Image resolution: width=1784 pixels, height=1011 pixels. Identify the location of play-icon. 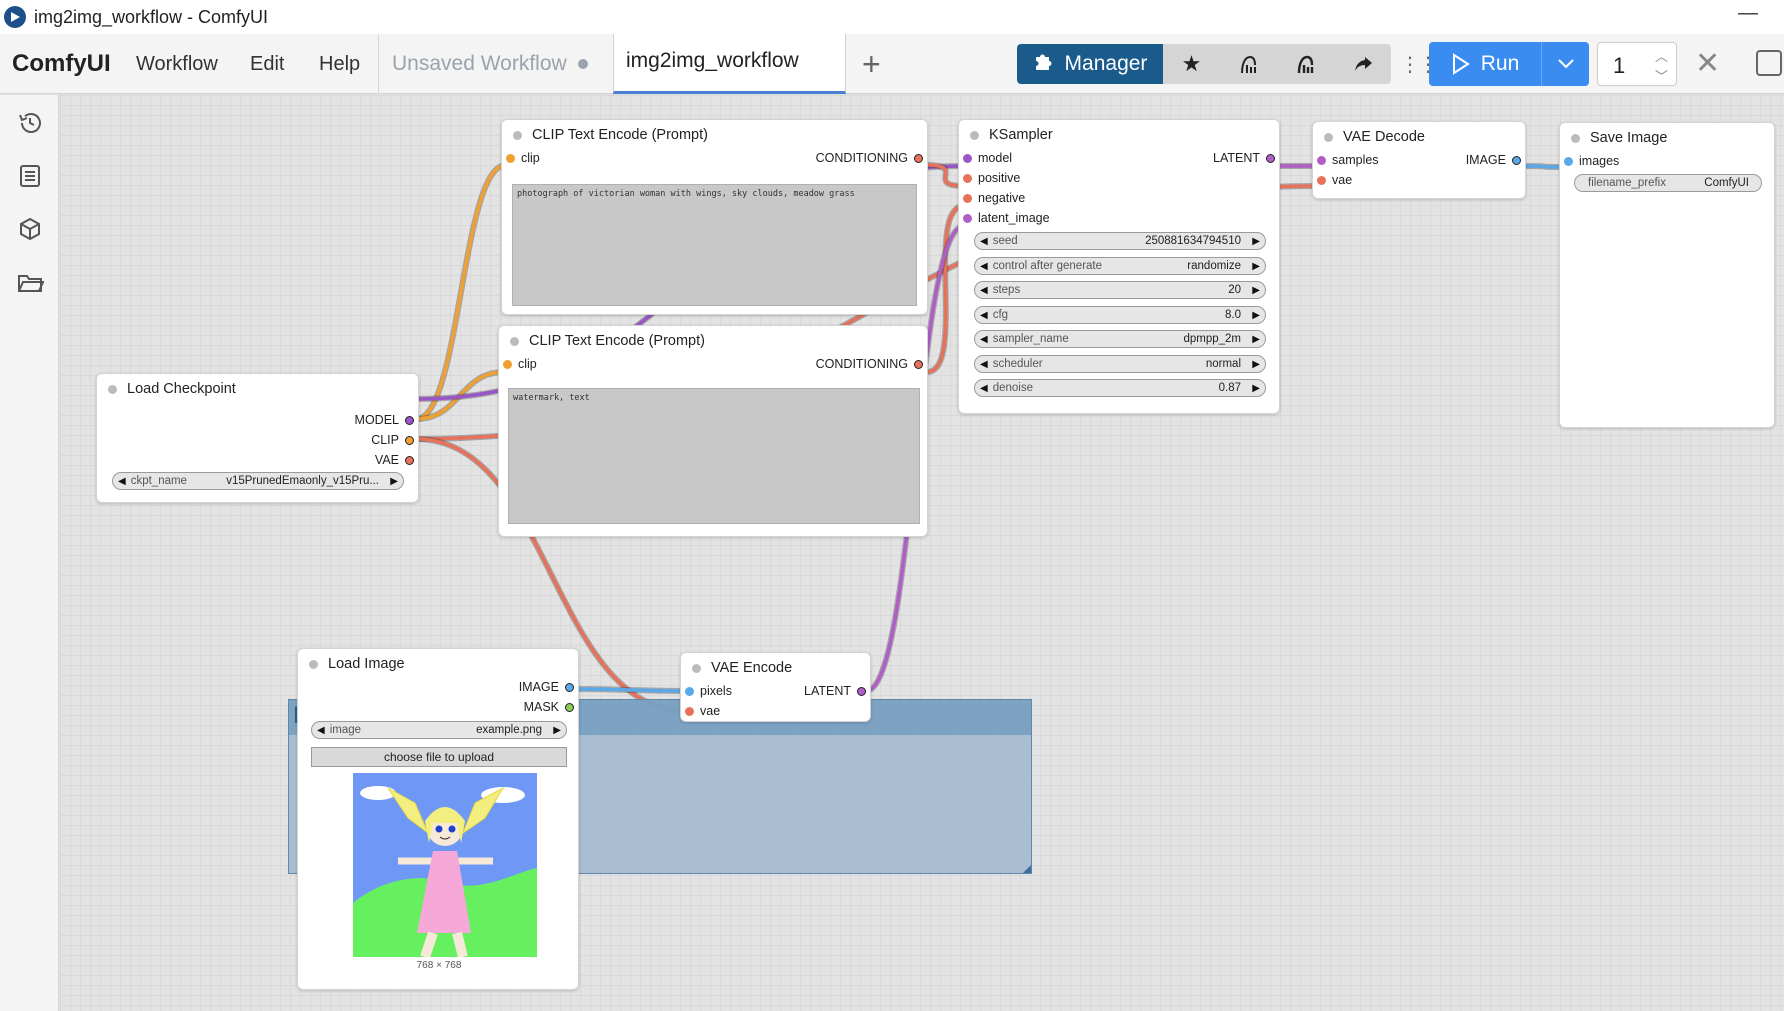
(1461, 64).